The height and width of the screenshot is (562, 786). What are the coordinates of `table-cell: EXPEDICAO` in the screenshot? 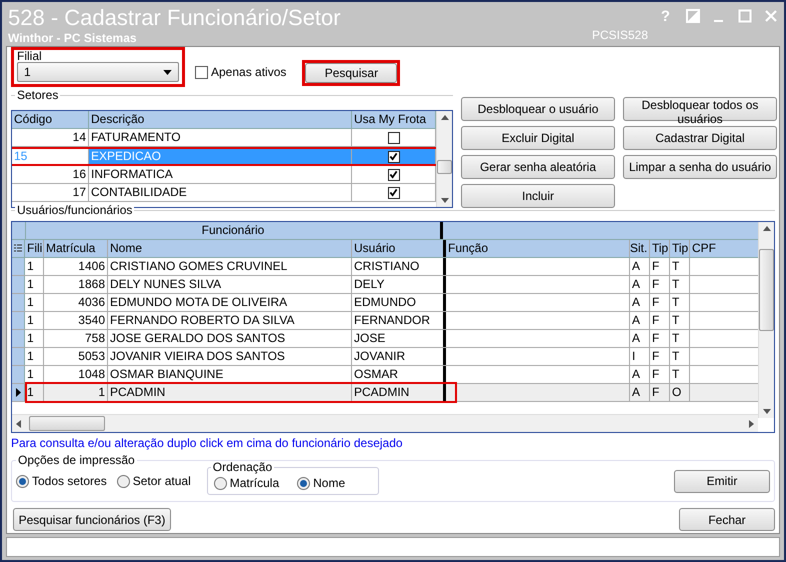 It's located at (220, 156).